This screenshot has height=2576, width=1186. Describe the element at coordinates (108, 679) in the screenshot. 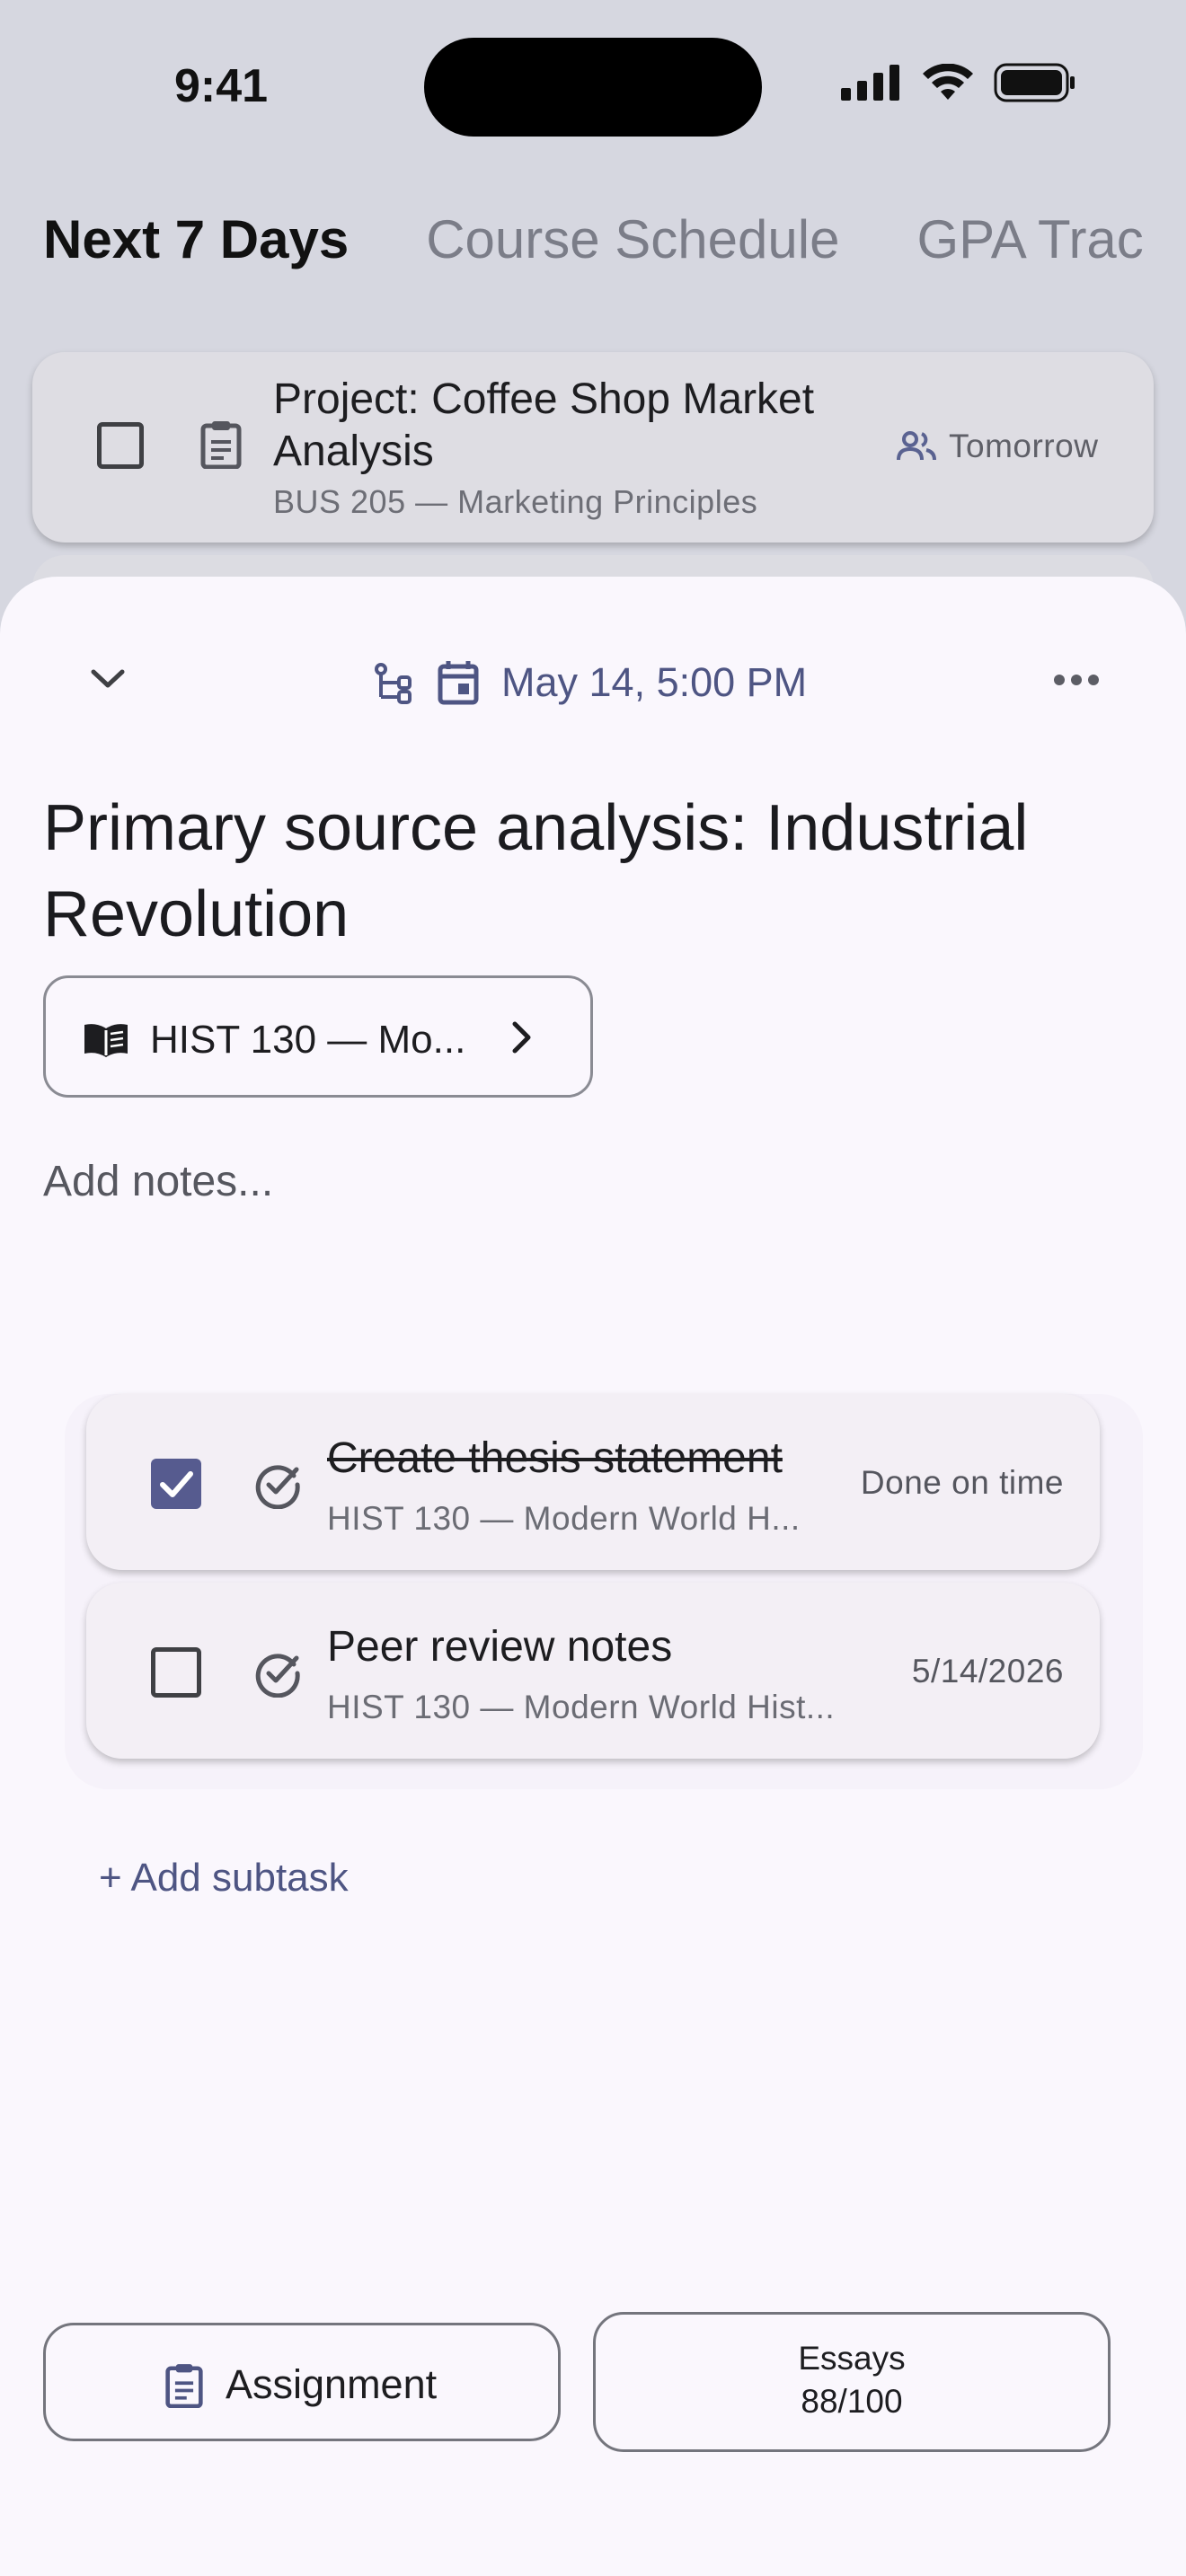

I see `chevron-down-icon` at that location.